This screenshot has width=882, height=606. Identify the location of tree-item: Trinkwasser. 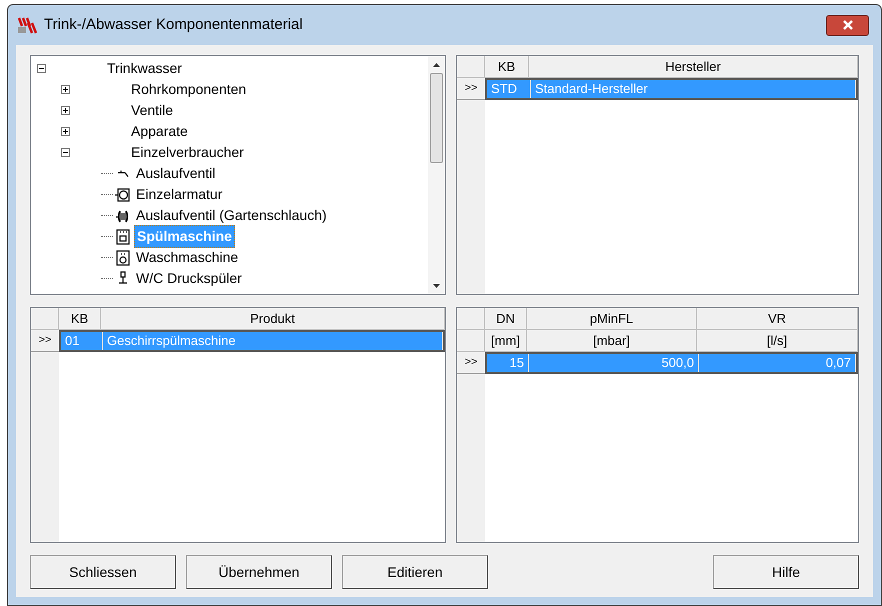
(144, 68).